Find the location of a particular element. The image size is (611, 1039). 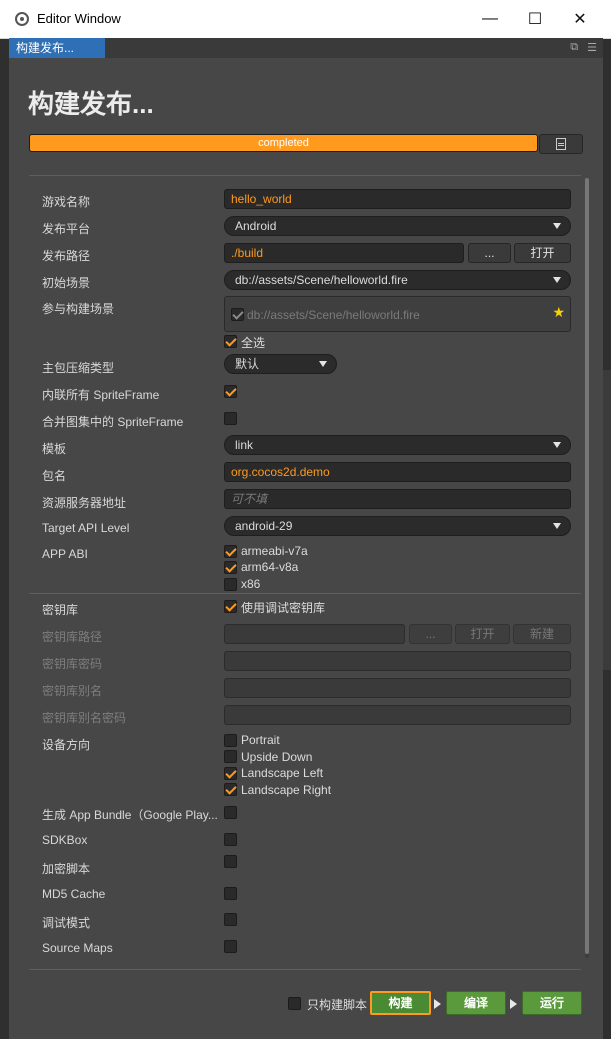

source-maps-checkbox is located at coordinates (230, 946).